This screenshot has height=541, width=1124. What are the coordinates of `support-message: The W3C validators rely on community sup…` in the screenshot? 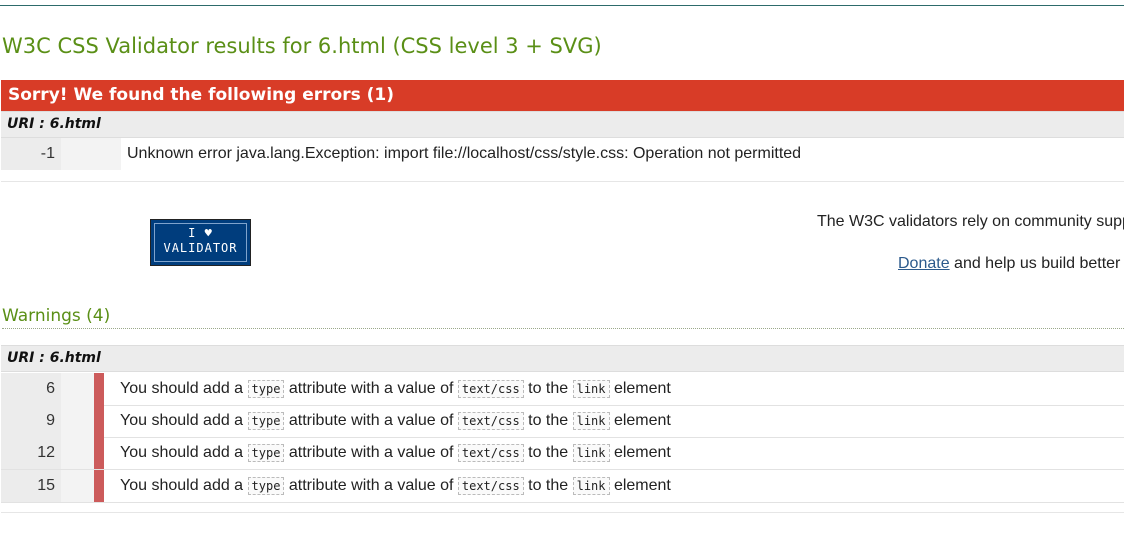 It's located at (970, 221).